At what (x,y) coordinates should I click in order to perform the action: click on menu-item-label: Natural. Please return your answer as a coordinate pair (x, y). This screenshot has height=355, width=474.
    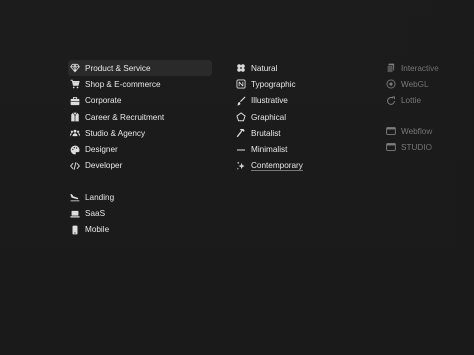
    Looking at the image, I should click on (264, 68).